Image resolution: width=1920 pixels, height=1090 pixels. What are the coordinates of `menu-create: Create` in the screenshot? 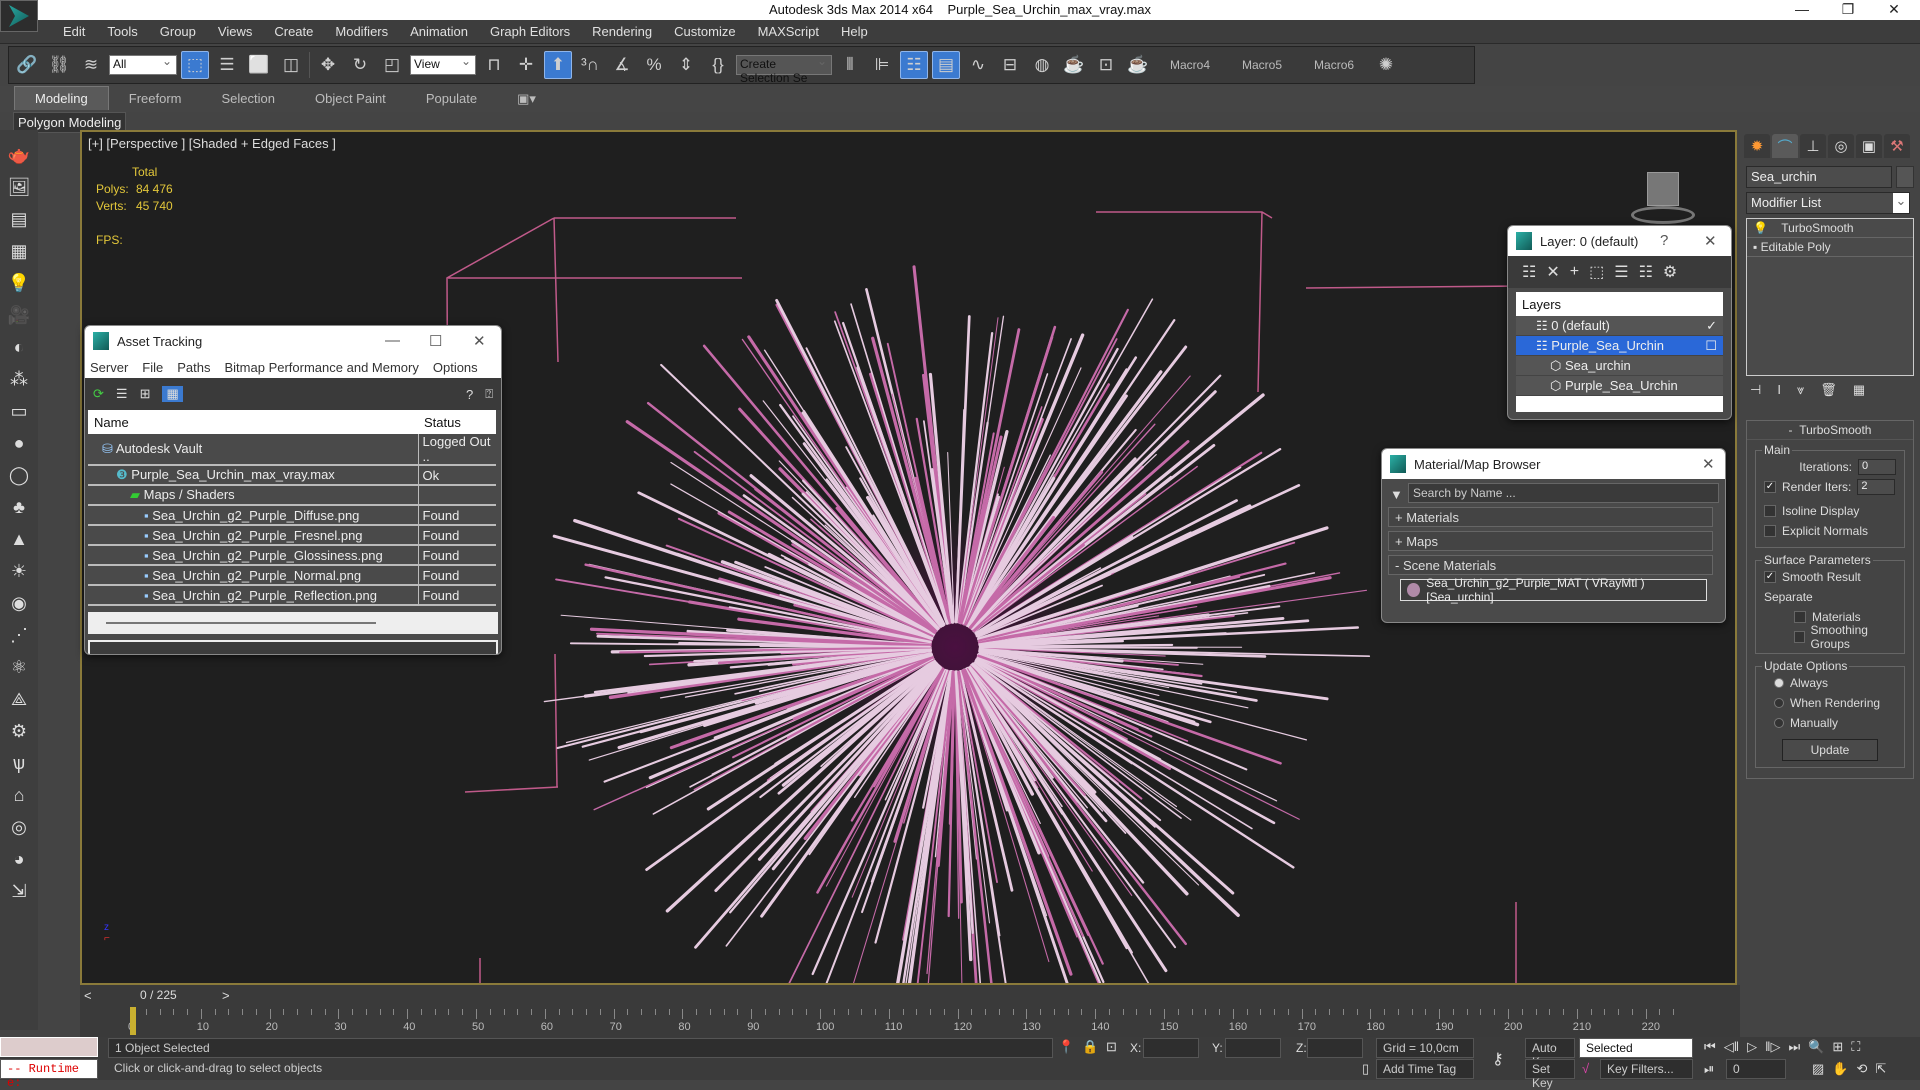 It's located at (293, 31).